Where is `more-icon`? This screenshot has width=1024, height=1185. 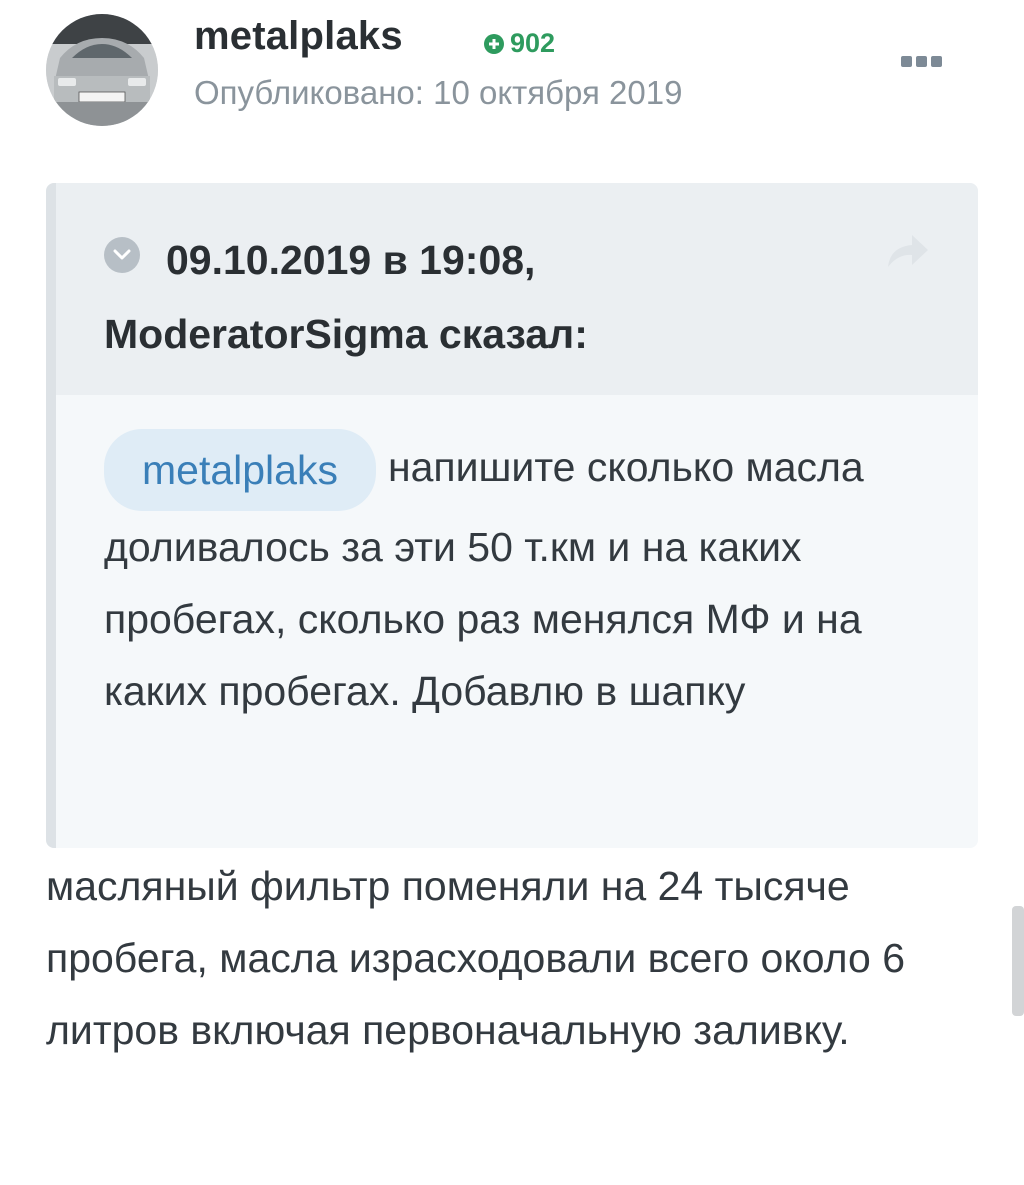 more-icon is located at coordinates (906, 61).